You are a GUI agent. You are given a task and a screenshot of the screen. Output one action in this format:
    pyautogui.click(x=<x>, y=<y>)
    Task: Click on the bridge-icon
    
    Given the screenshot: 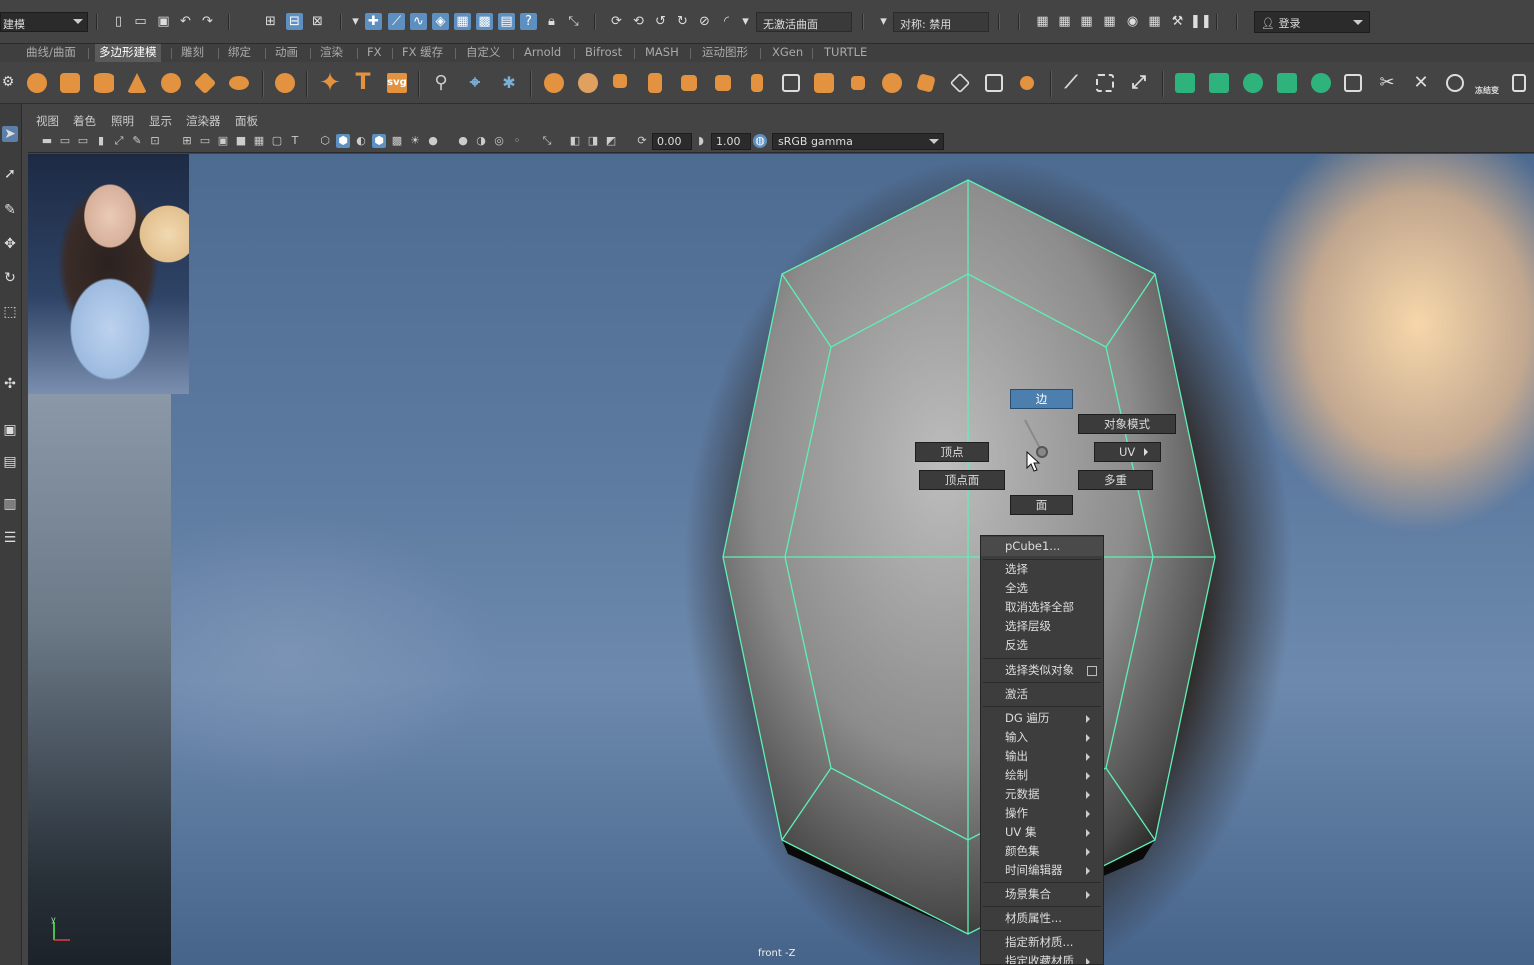 What is the action you would take?
    pyautogui.click(x=791, y=83)
    